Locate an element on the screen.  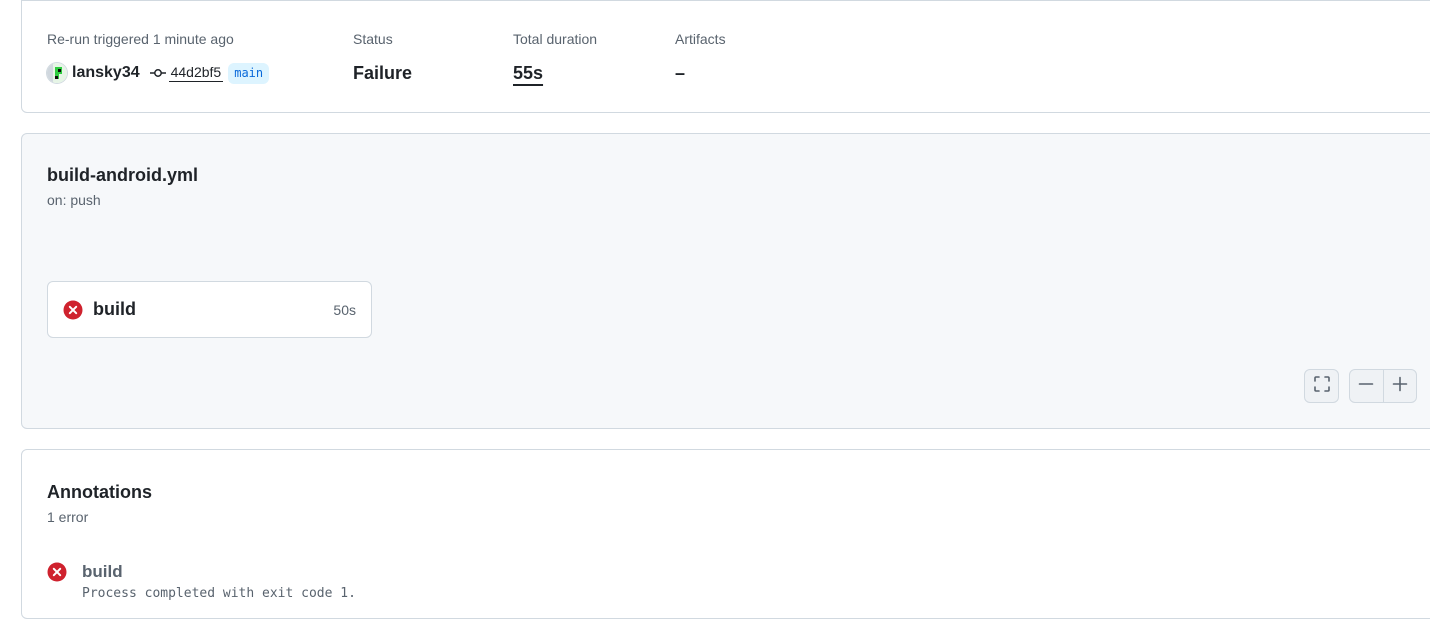
annotation-message: Process completed with exit code 1. is located at coordinates (219, 593).